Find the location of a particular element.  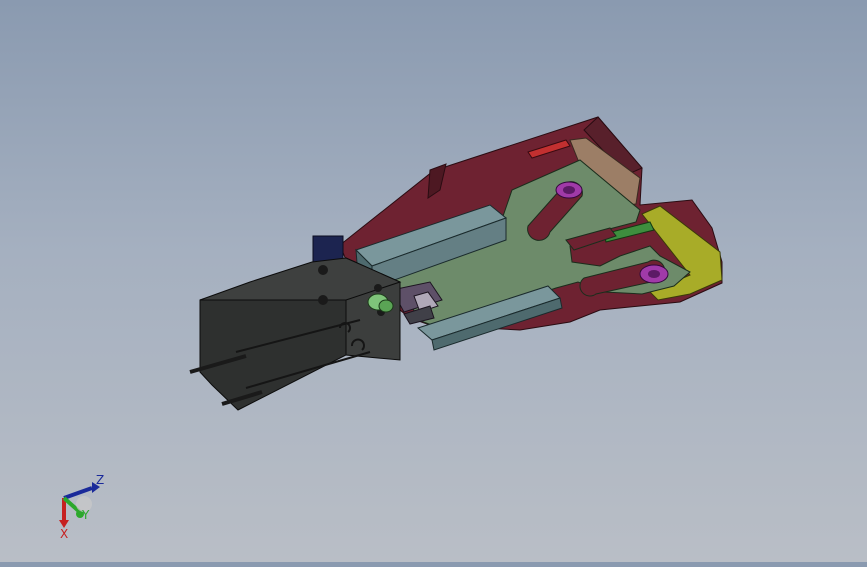

air-cylinder is located at coordinates (295, 334).